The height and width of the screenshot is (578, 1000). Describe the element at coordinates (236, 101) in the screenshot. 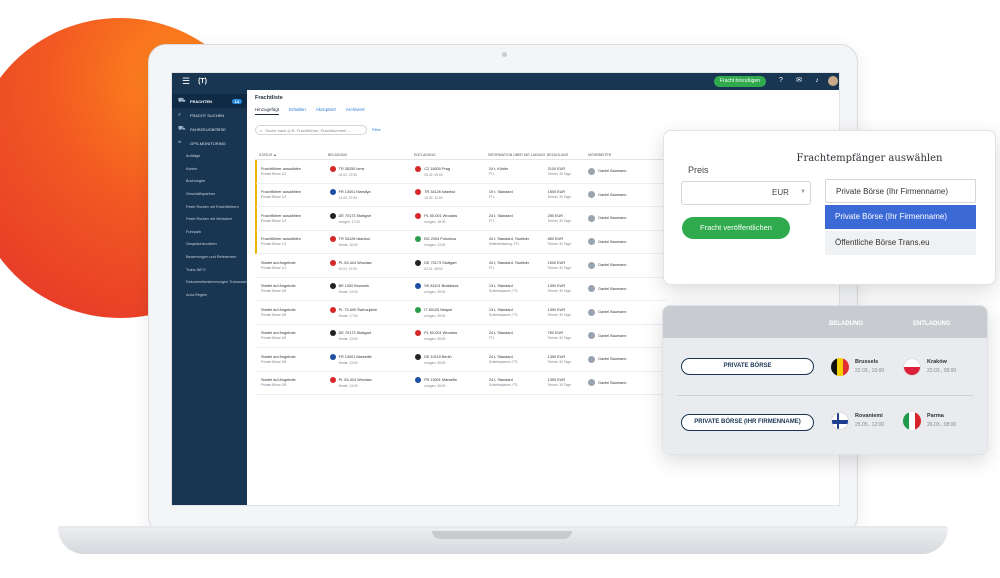

I see `count-badge: 14` at that location.